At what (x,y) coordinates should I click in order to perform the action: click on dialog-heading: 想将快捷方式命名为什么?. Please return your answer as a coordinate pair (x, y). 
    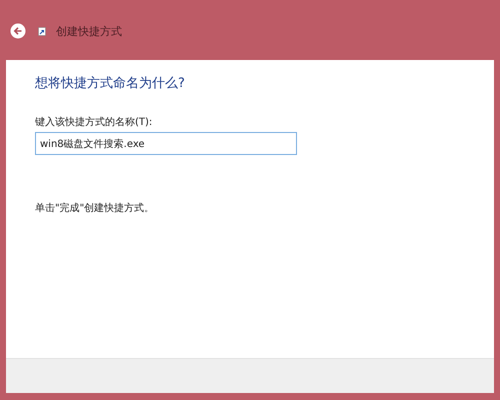
    Looking at the image, I should click on (110, 83).